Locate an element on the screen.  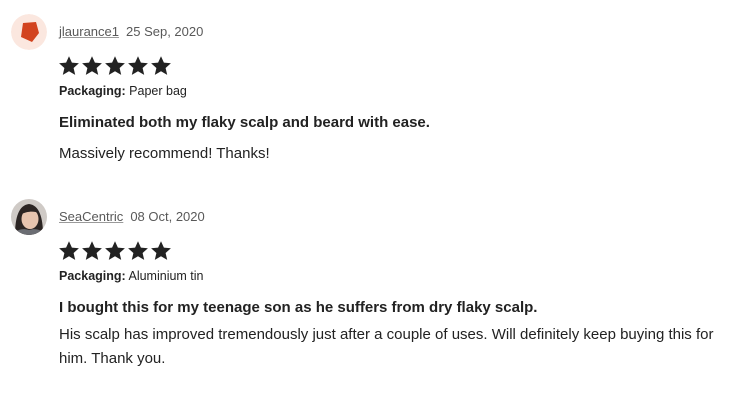
review-date: 08 Oct, 2020 is located at coordinates (167, 216).